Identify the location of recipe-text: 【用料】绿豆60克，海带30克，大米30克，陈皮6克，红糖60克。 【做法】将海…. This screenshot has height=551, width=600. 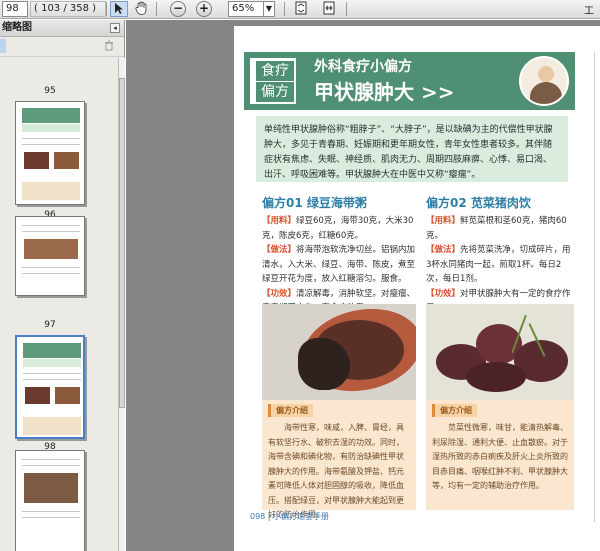
(339, 265).